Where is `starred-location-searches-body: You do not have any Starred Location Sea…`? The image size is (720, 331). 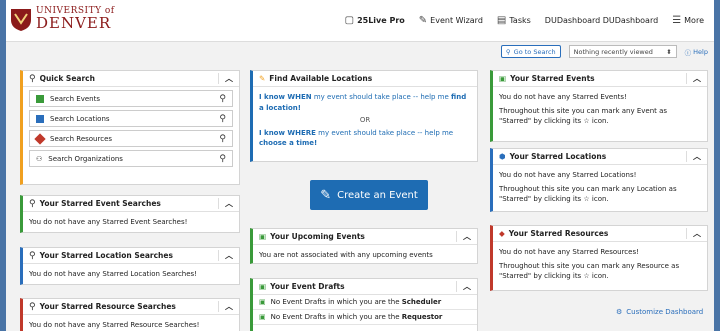
starred-location-searches-body: You do not have any Starred Location Sea… is located at coordinates (113, 274).